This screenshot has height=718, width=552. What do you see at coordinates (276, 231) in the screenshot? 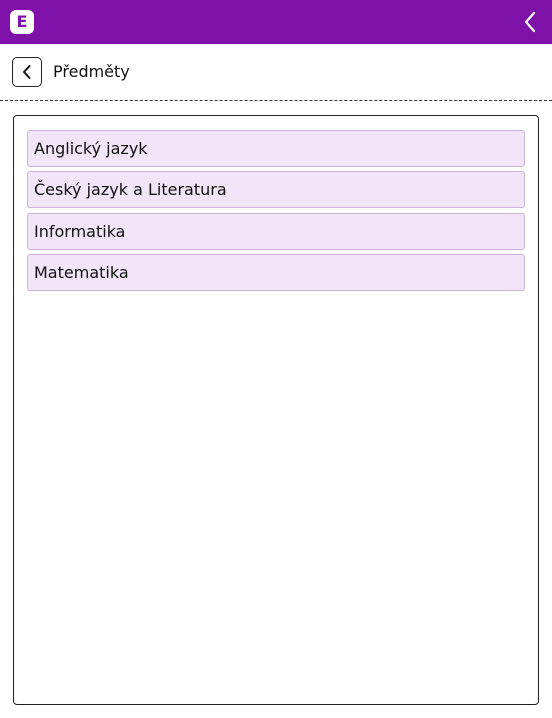
I see `subject-item-informatika: Informatika` at bounding box center [276, 231].